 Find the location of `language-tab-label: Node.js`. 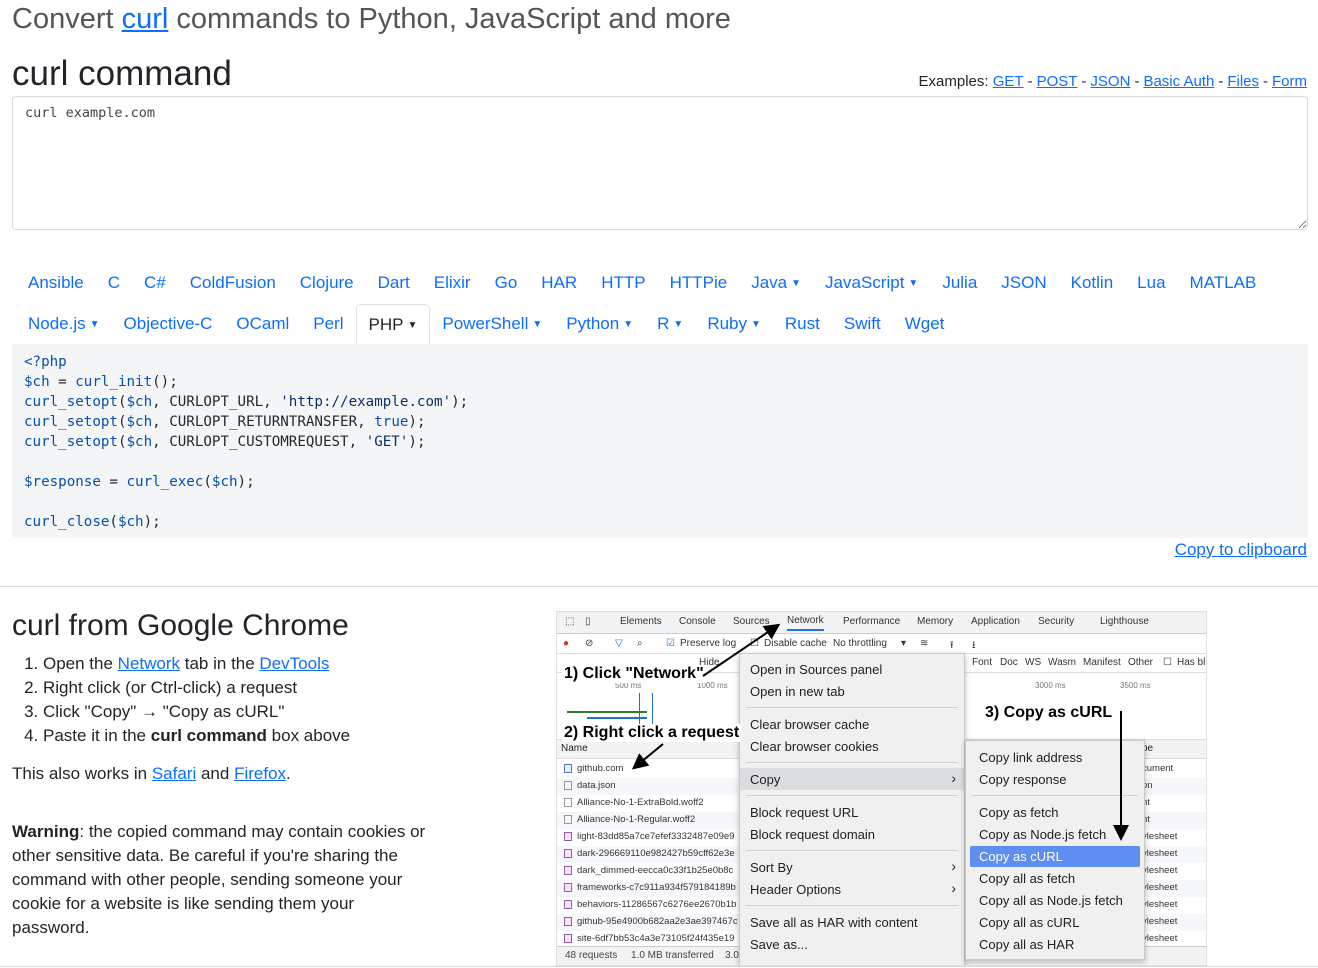

language-tab-label: Node.js is located at coordinates (57, 323).